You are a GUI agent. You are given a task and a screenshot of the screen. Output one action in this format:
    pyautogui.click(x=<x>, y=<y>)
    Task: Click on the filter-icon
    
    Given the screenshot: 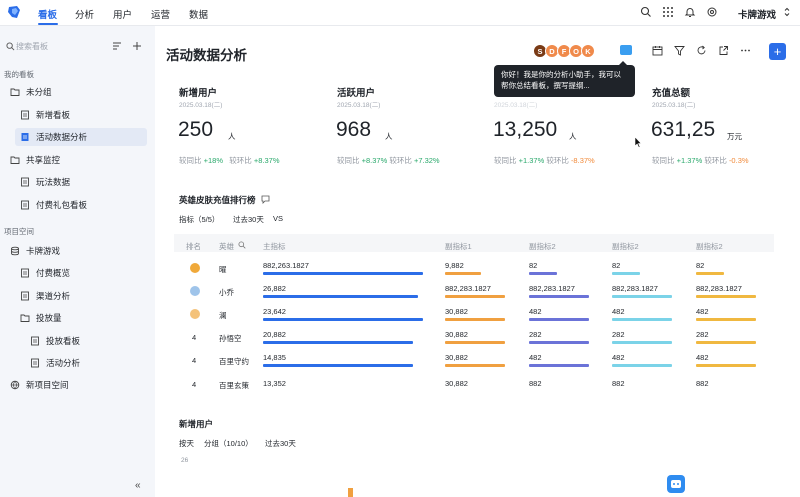 What is the action you would take?
    pyautogui.click(x=679, y=50)
    